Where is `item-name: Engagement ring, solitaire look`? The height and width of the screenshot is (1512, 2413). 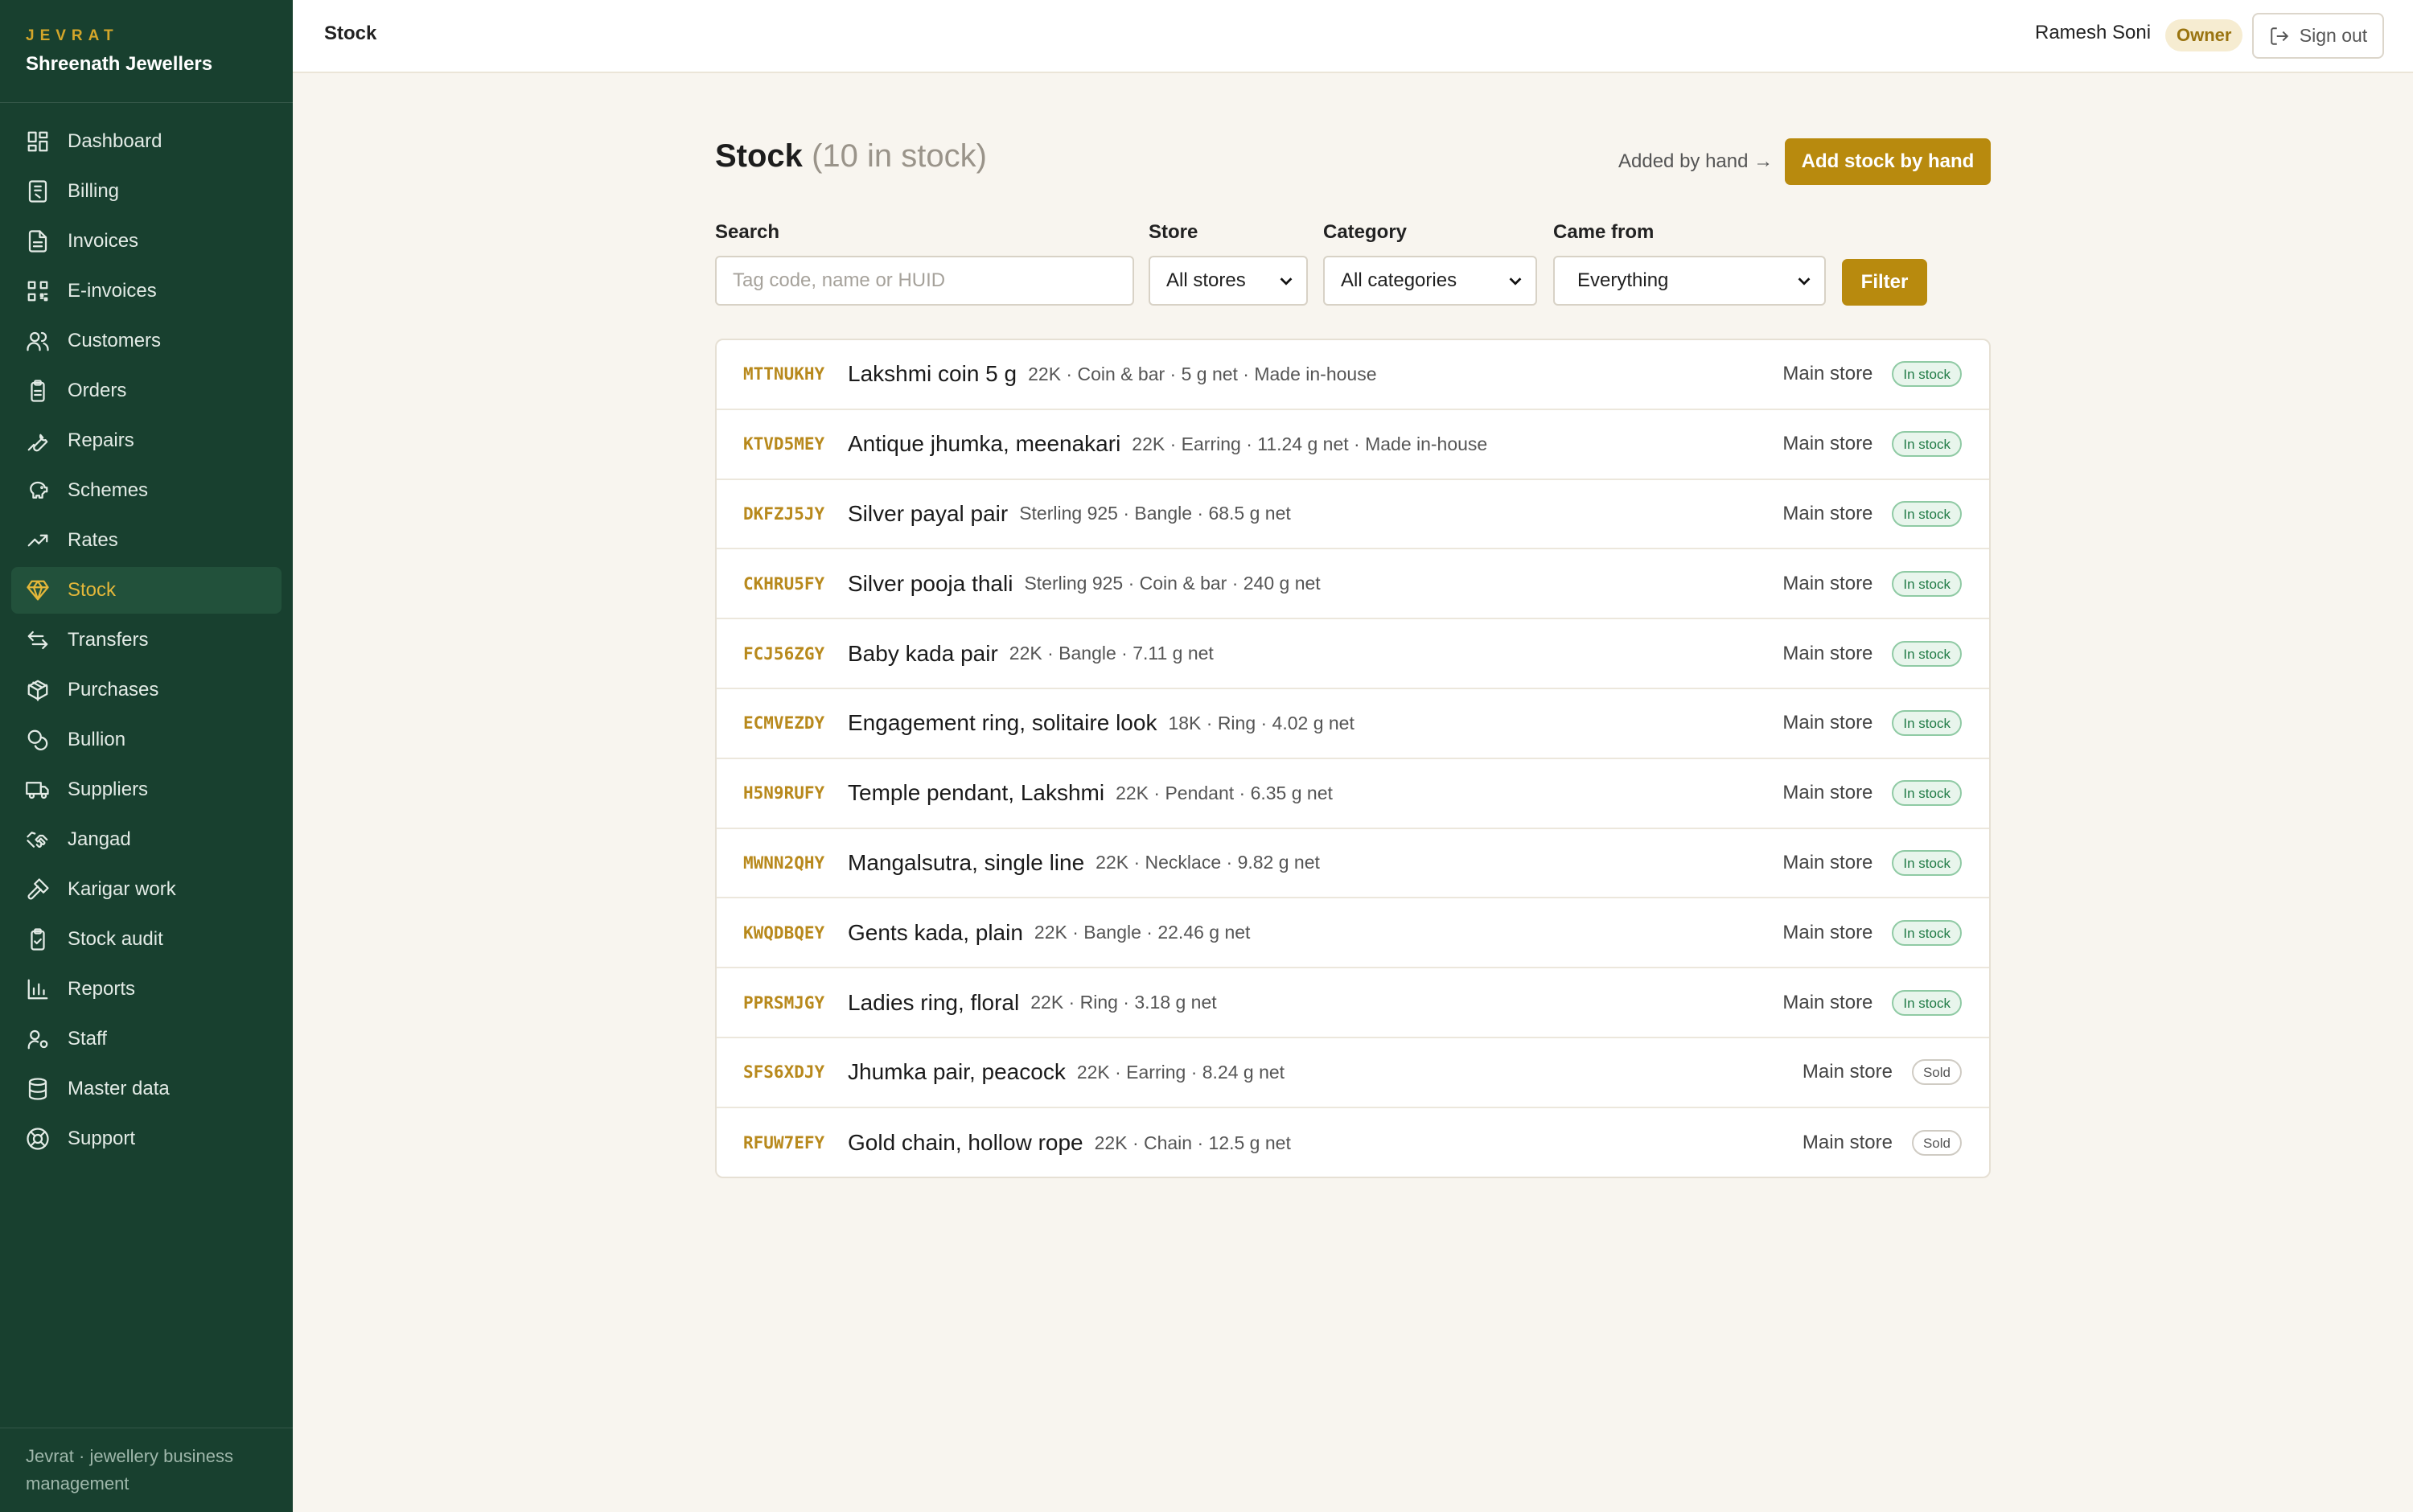 item-name: Engagement ring, solitaire look is located at coordinates (1002, 723).